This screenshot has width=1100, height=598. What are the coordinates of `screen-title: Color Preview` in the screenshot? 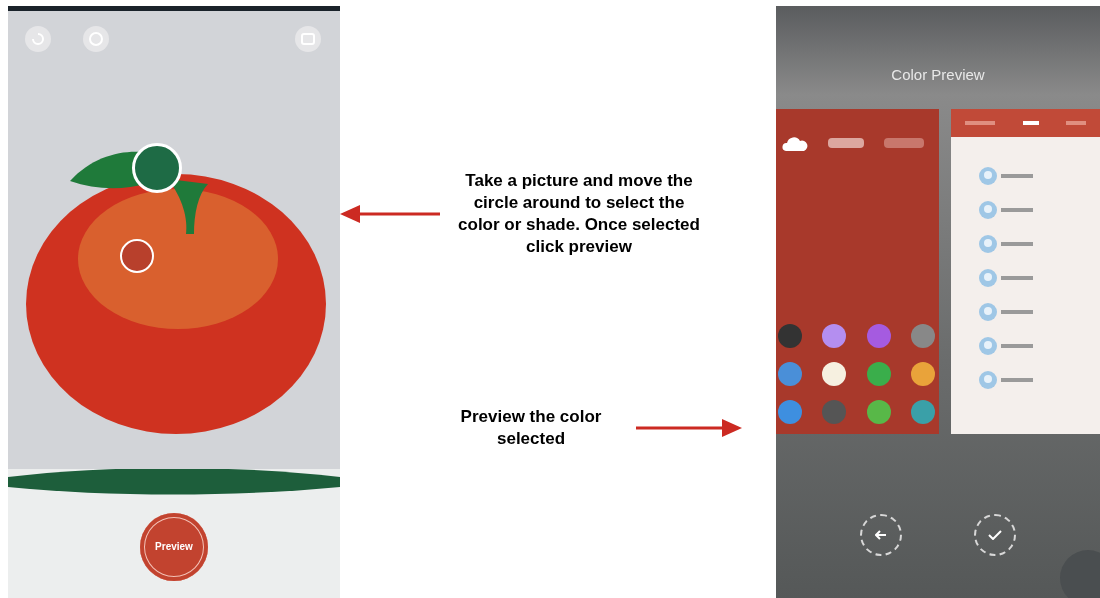 It's located at (938, 75).